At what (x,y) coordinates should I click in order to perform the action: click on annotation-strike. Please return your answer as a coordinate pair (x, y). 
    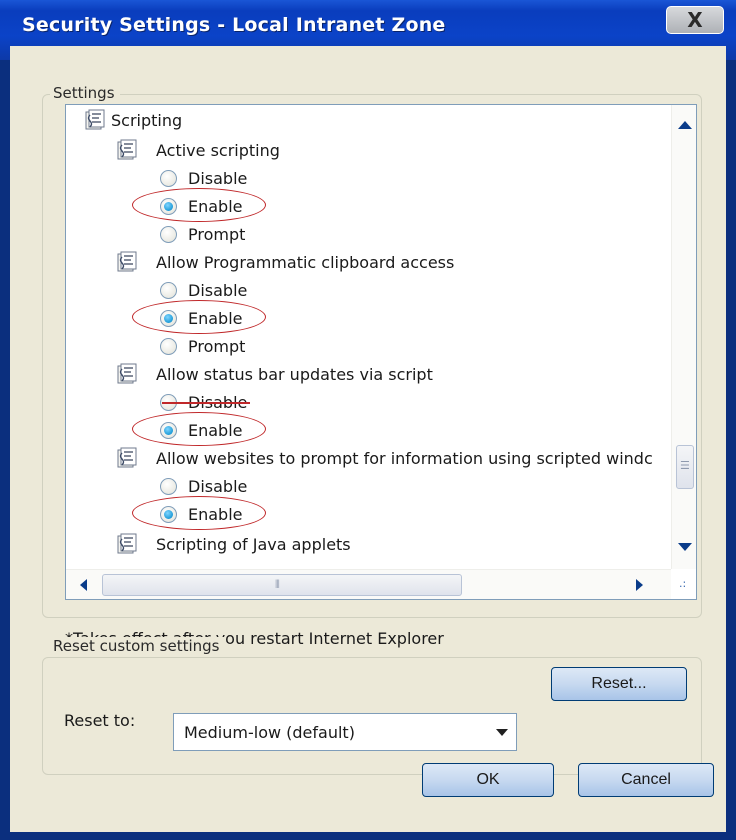
    Looking at the image, I should click on (206, 403).